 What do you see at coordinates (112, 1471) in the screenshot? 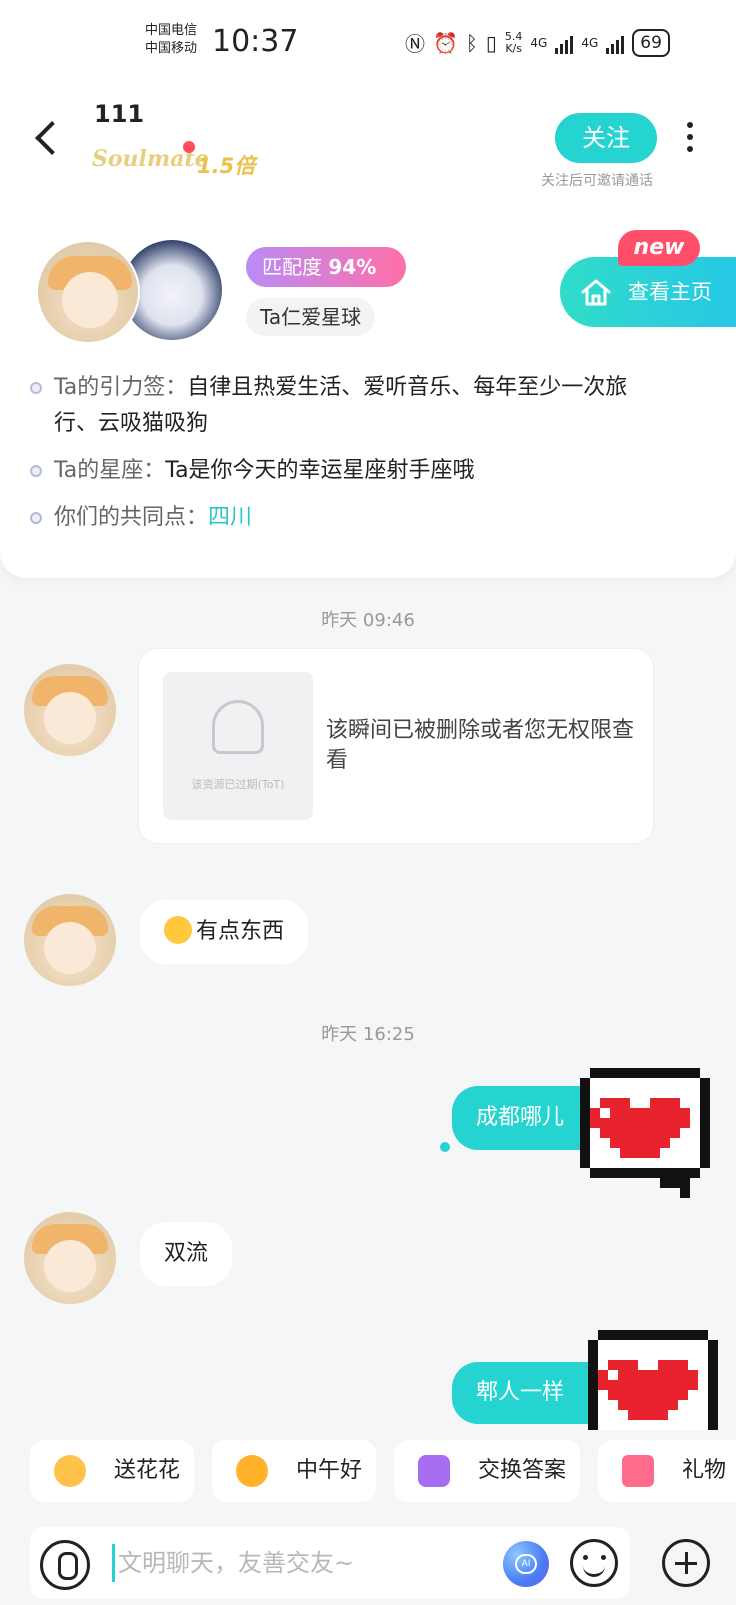
I see `quick-reply-flowers: 送花花` at bounding box center [112, 1471].